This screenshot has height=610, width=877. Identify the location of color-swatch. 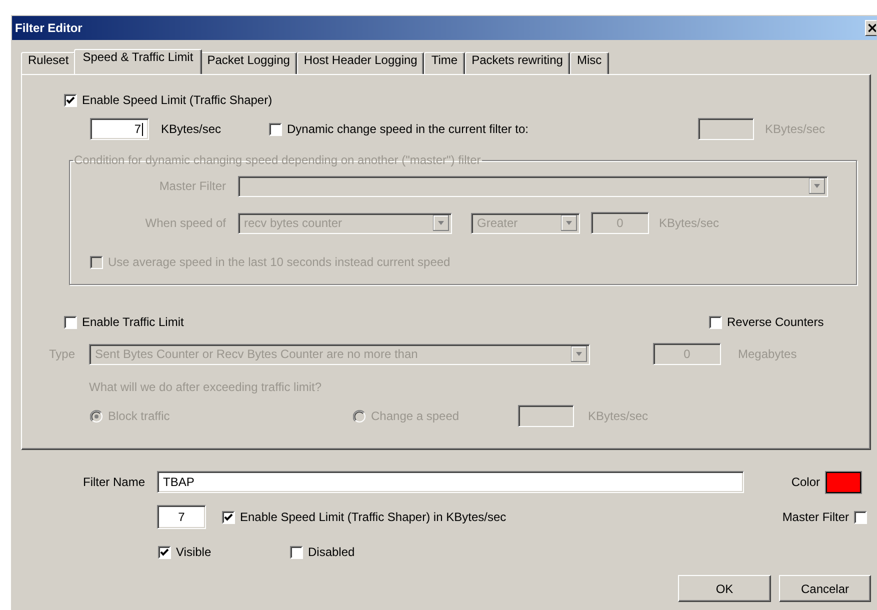
(843, 482).